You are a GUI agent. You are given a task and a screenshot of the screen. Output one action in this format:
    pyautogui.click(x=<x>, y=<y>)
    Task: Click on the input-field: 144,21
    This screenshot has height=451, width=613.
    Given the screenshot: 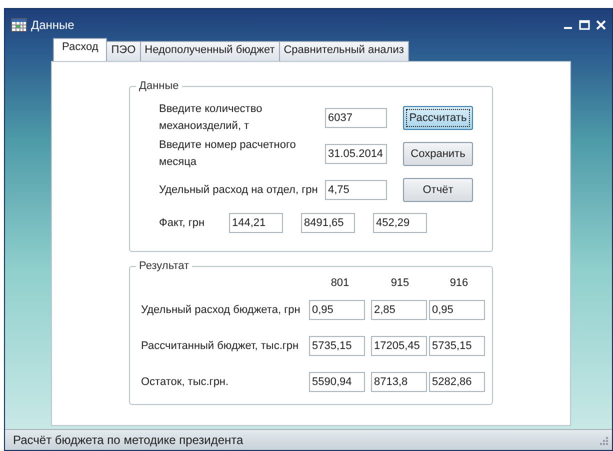 What is the action you would take?
    pyautogui.click(x=256, y=223)
    